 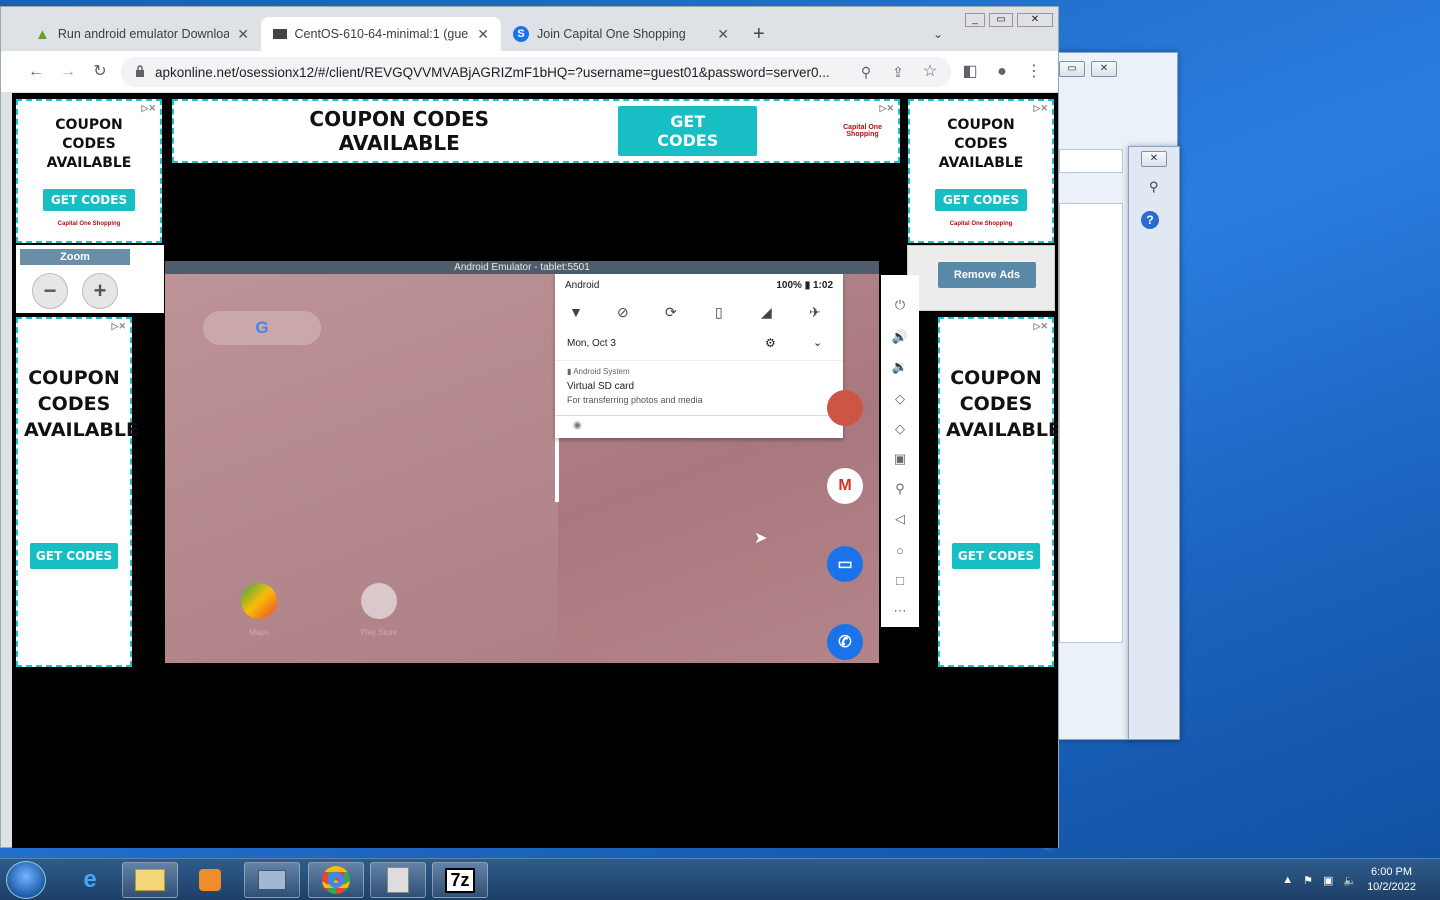 What do you see at coordinates (900, 611) in the screenshot?
I see `more-icon: ⋯` at bounding box center [900, 611].